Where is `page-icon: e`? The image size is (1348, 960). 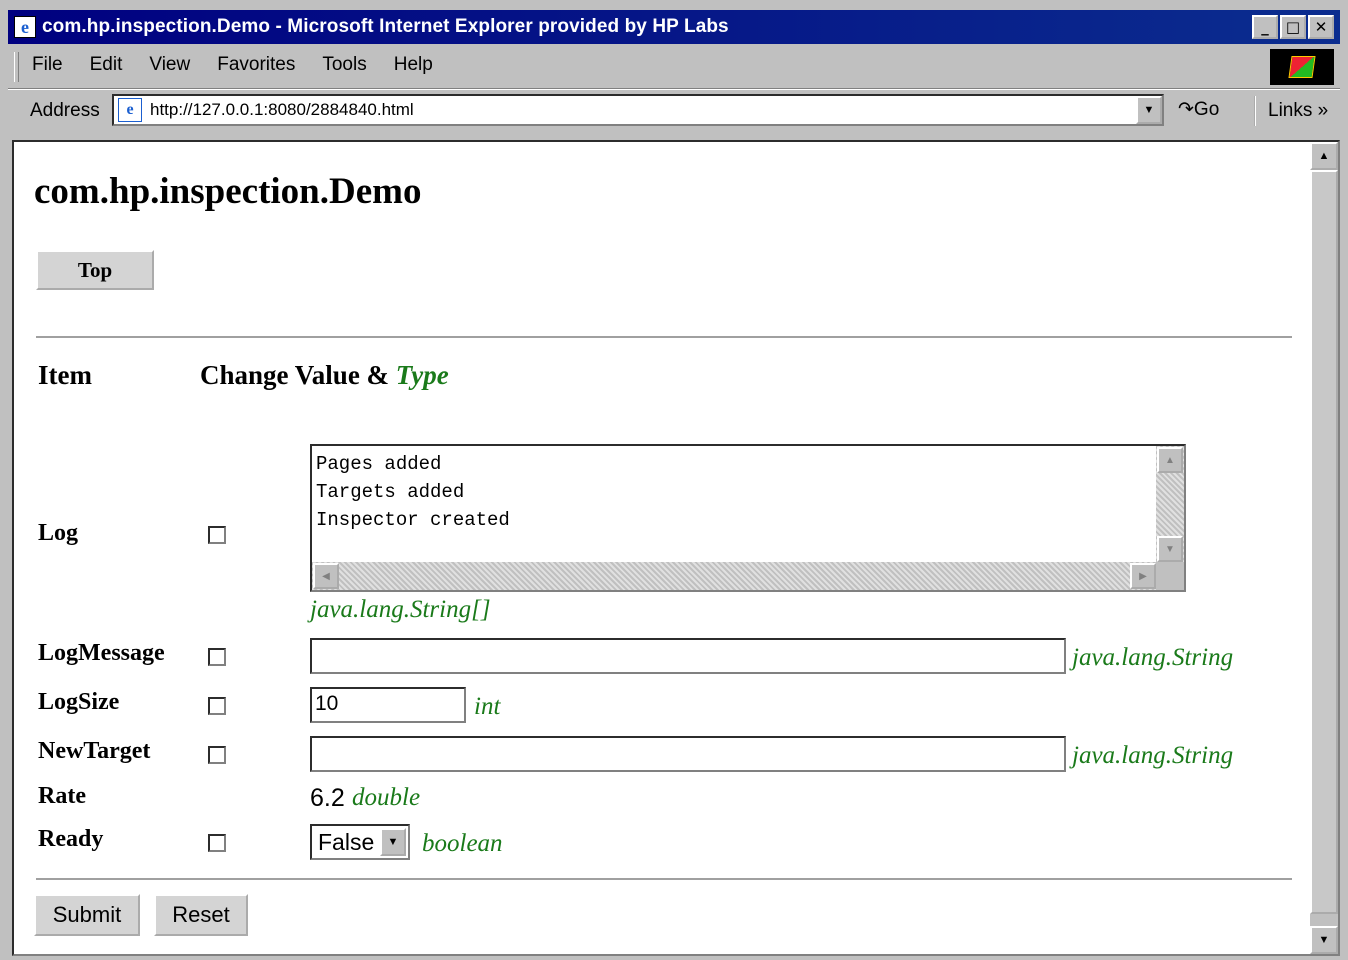
page-icon: e is located at coordinates (130, 110).